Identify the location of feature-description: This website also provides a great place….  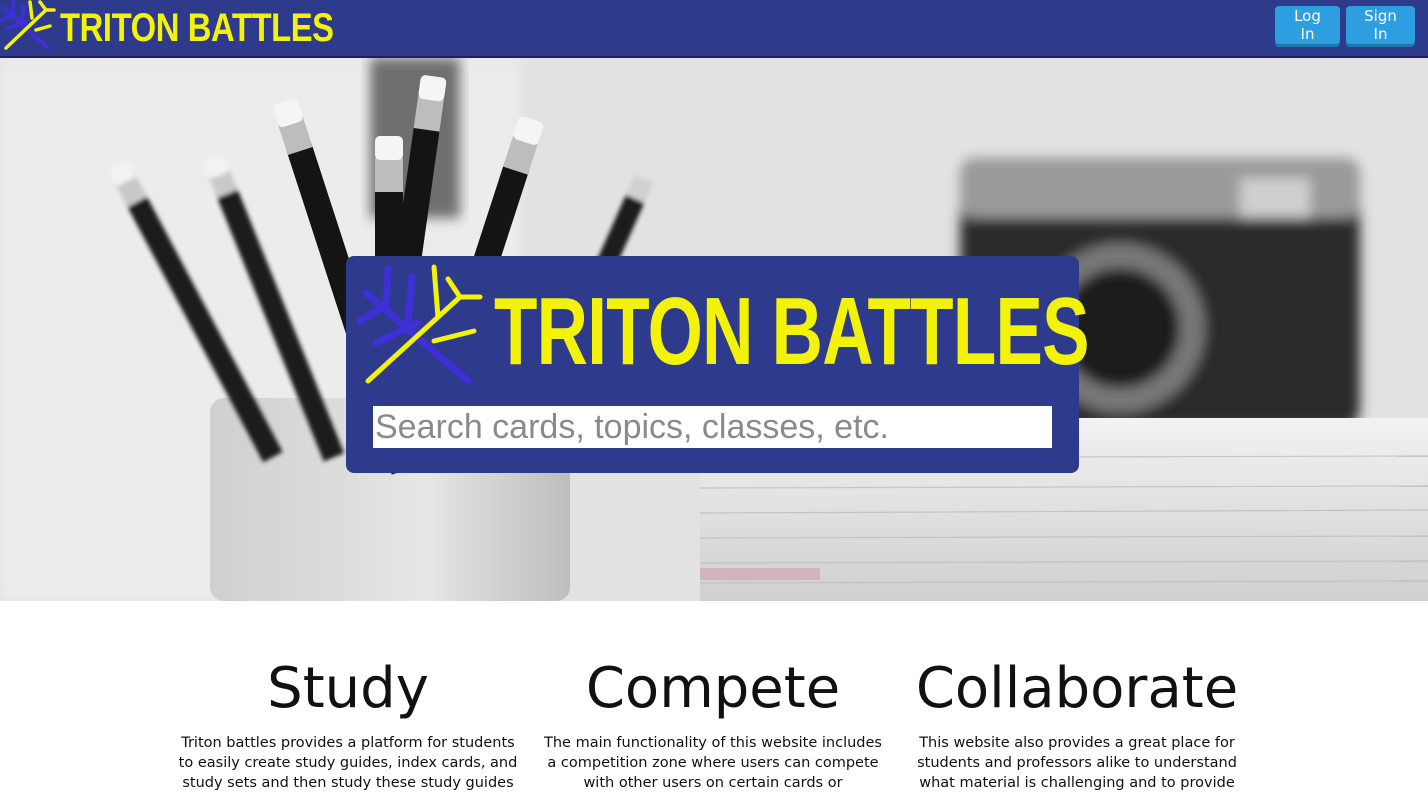
(1077, 763).